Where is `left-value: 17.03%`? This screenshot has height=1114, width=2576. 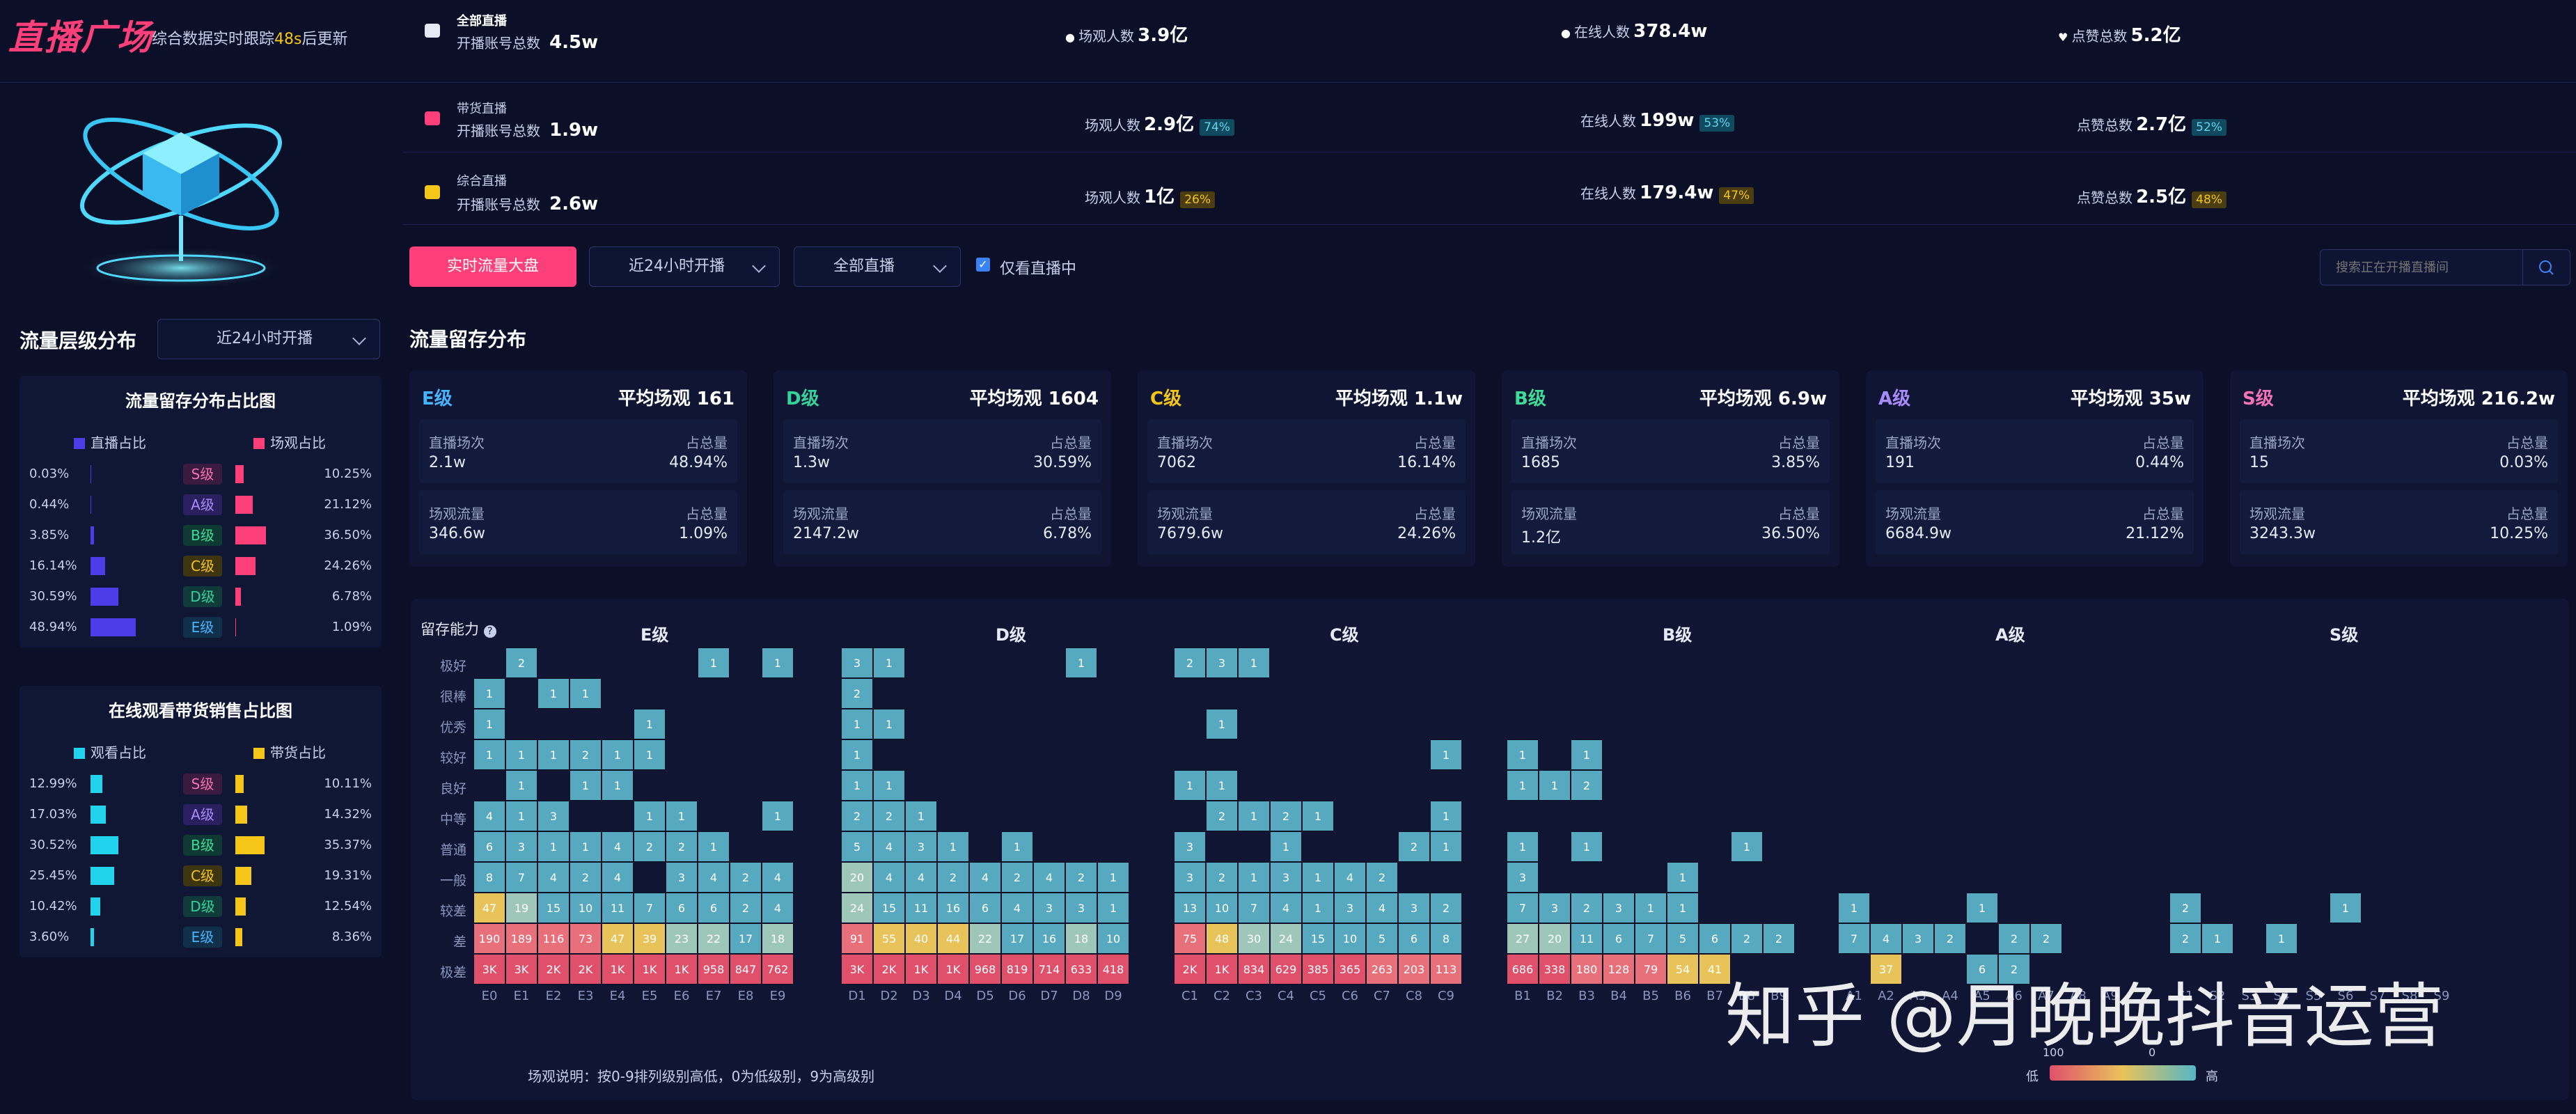
left-value: 17.03% is located at coordinates (53, 814).